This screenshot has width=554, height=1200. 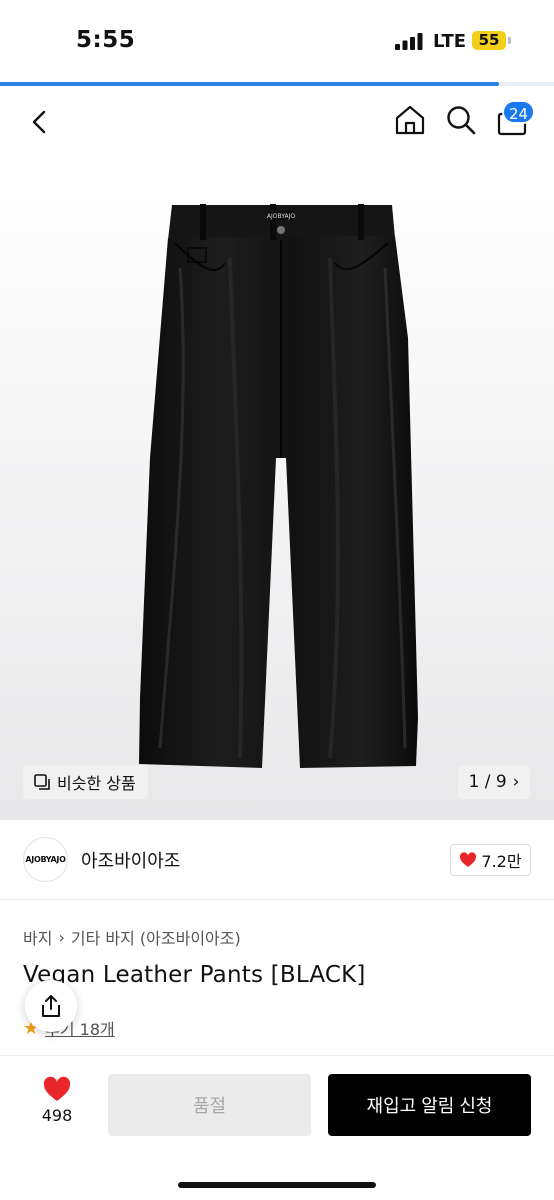 What do you see at coordinates (96, 783) in the screenshot?
I see `similar-products-label: 비슷한 상품` at bounding box center [96, 783].